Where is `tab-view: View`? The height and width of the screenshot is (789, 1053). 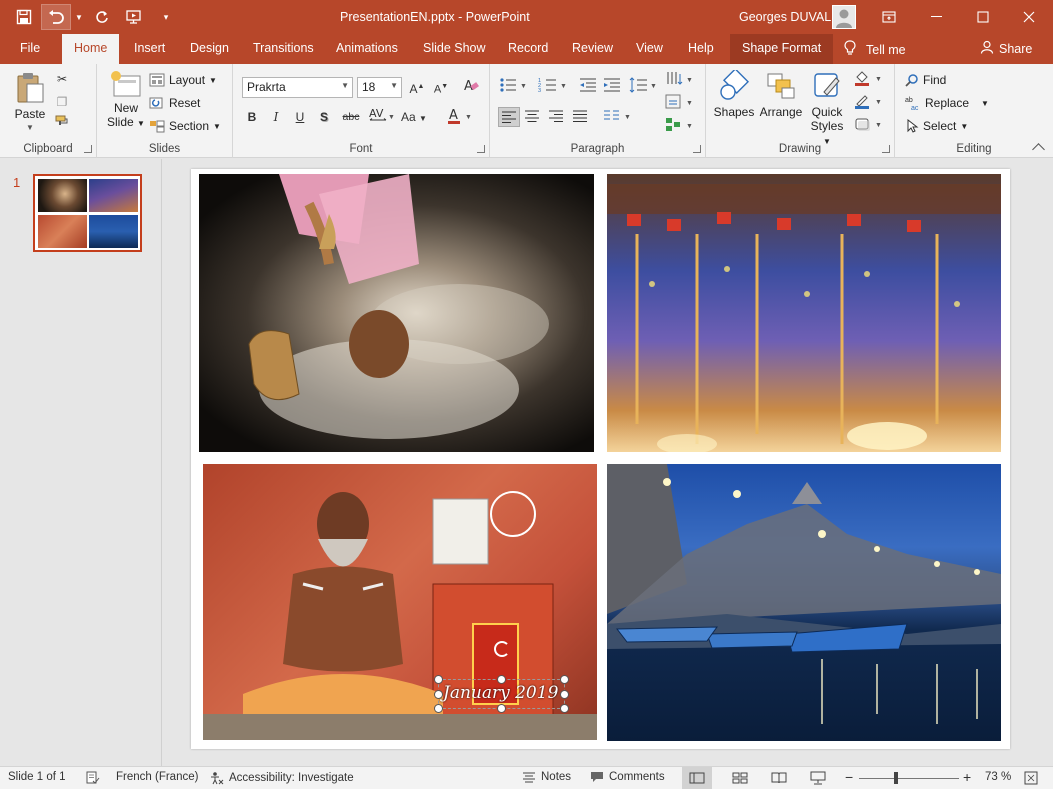 tab-view: View is located at coordinates (649, 48).